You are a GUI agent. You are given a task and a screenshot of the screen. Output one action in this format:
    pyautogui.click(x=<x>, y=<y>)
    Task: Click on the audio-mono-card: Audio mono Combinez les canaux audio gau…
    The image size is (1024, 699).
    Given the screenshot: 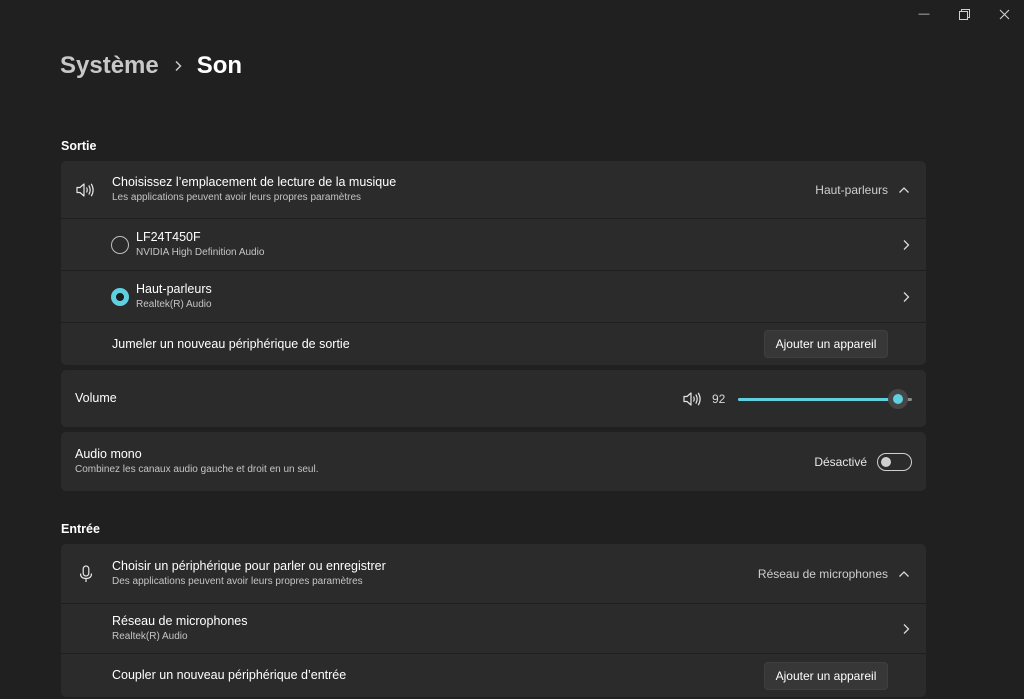 What is the action you would take?
    pyautogui.click(x=493, y=461)
    